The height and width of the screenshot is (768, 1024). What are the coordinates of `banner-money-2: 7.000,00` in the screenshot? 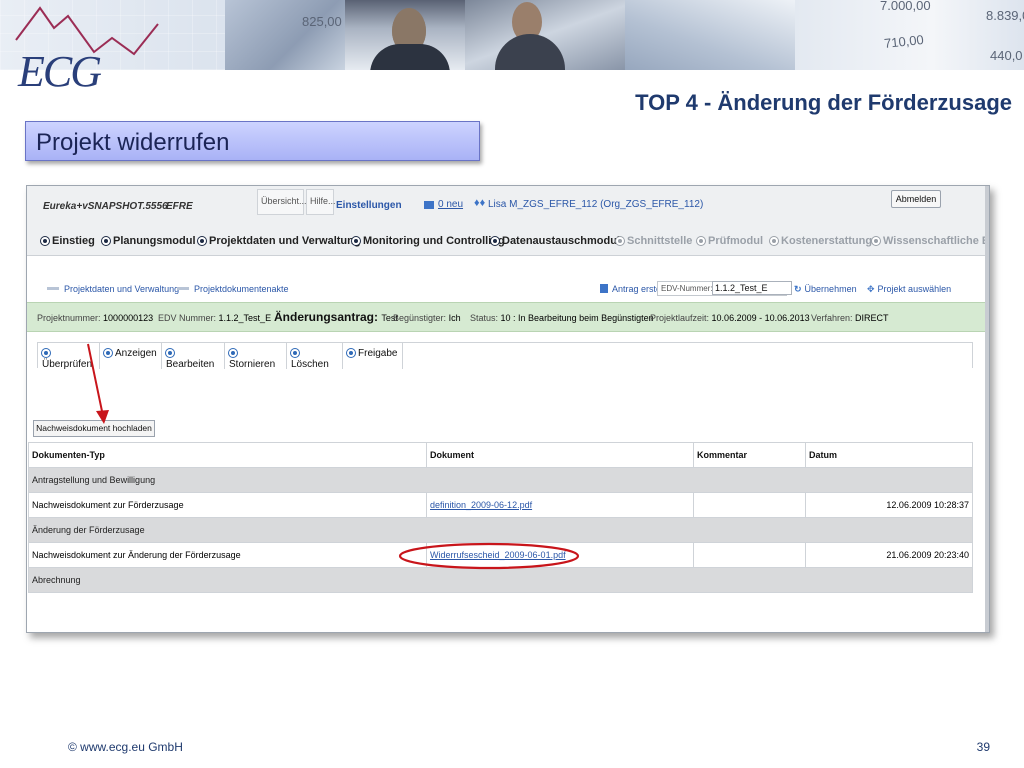 It's located at (905, 6).